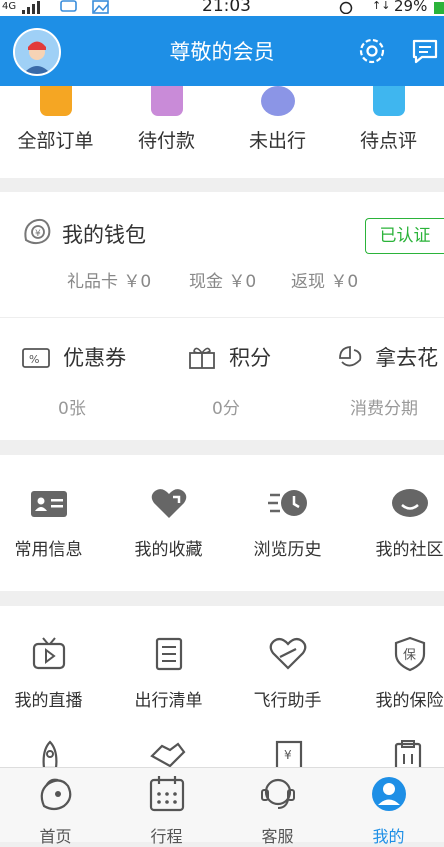 The width and height of the screenshot is (444, 847). Describe the element at coordinates (168, 550) in the screenshot. I see `my-favorites-label: 我的收藏` at that location.